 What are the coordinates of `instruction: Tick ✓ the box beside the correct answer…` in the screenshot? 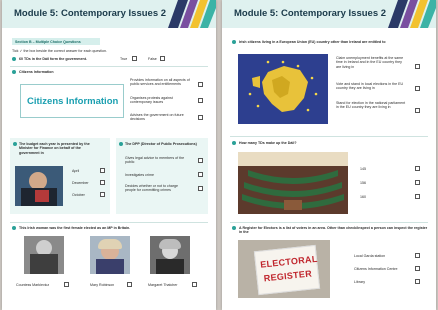 It's located at (59, 51).